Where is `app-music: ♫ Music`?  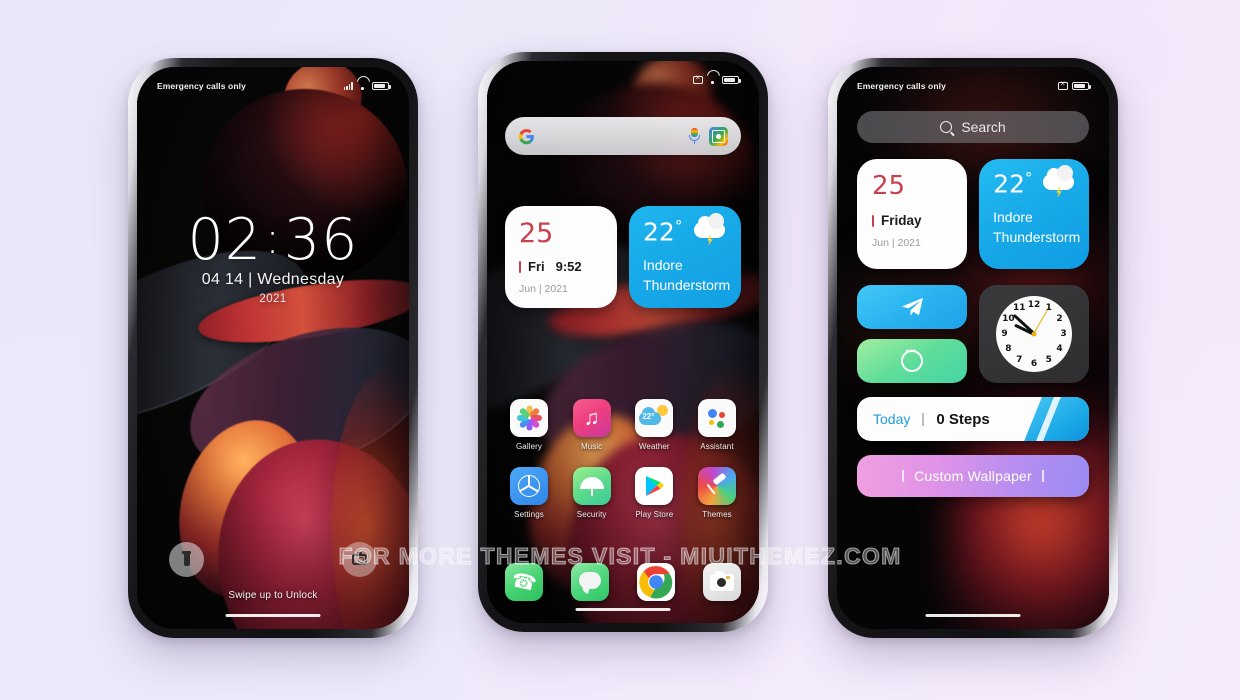 app-music: ♫ Music is located at coordinates (592, 425).